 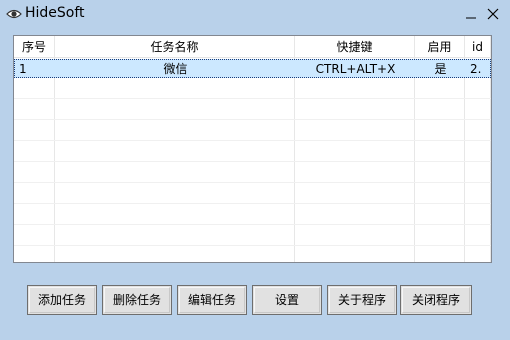 I want to click on window-title: HideSoft, so click(x=55, y=13).